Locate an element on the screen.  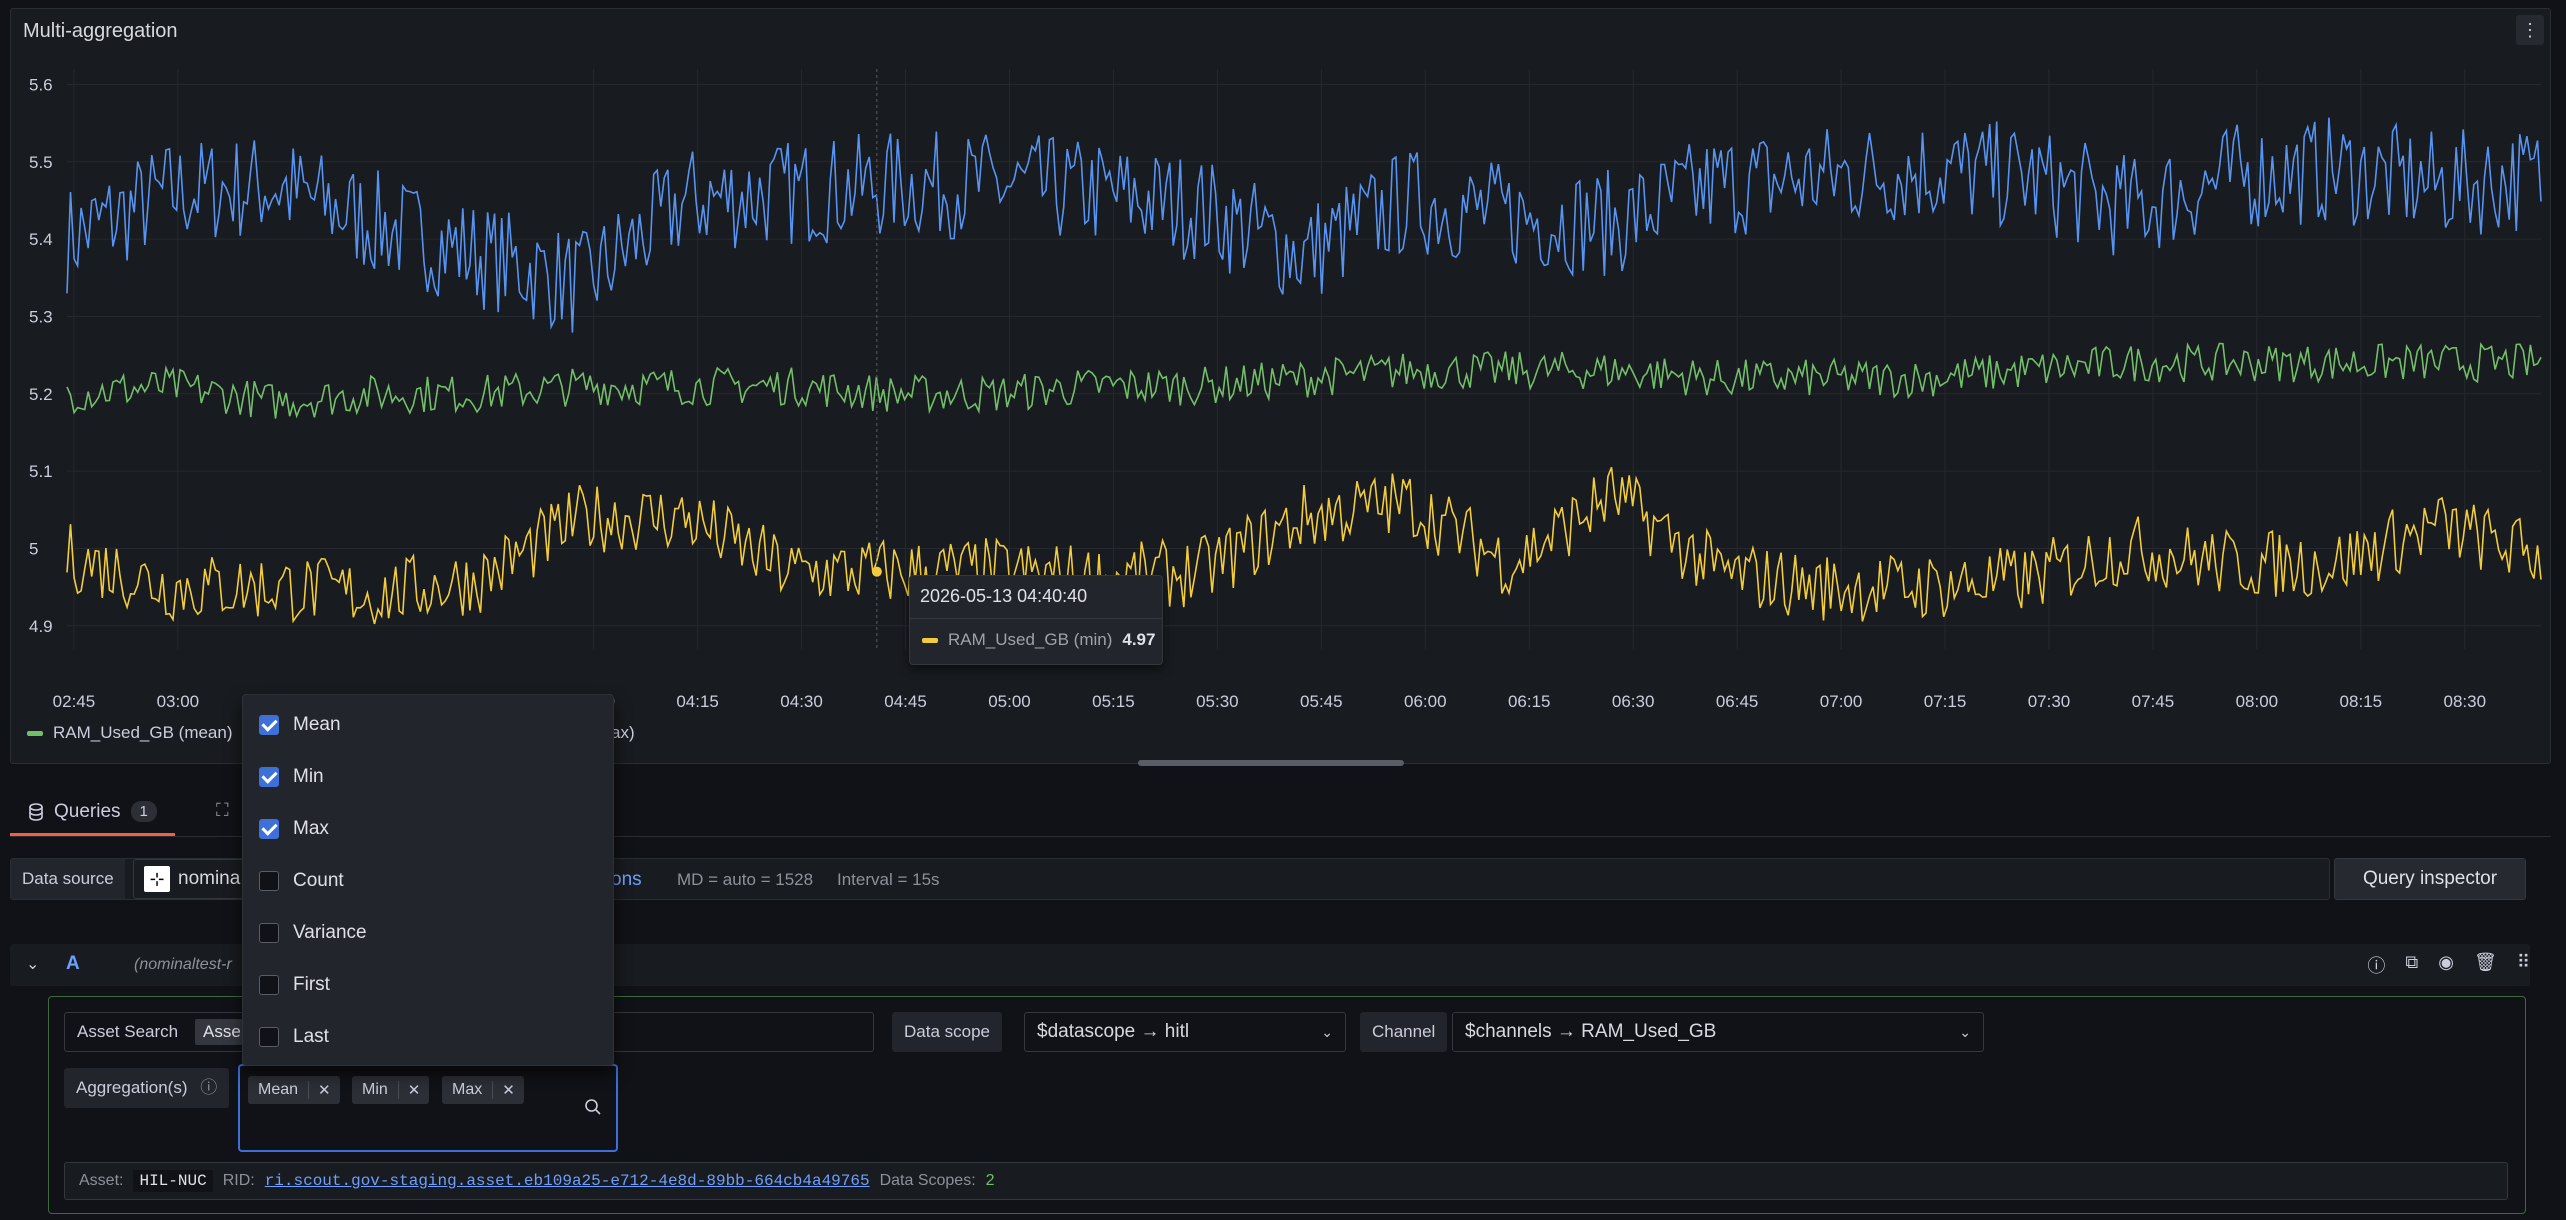
aggregation-label: Aggregation(s) ⓘ is located at coordinates (147, 1088).